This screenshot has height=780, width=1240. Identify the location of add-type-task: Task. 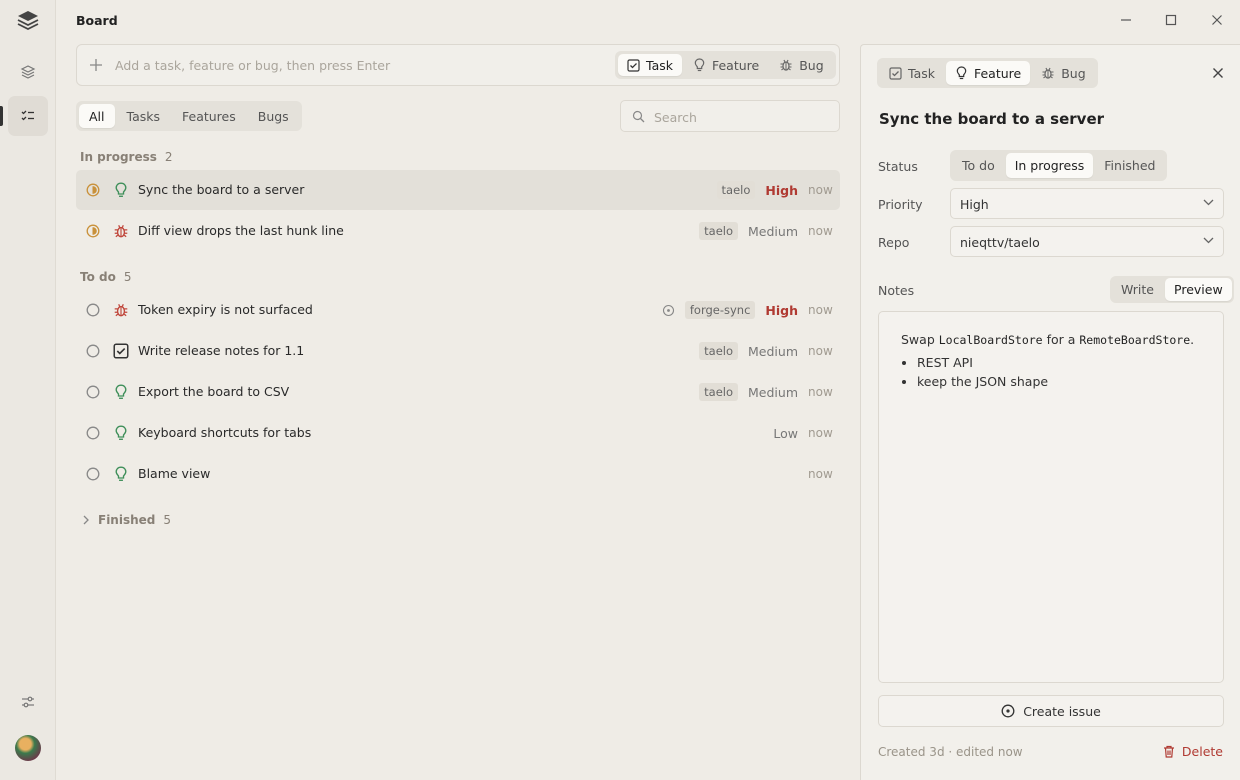
(650, 65).